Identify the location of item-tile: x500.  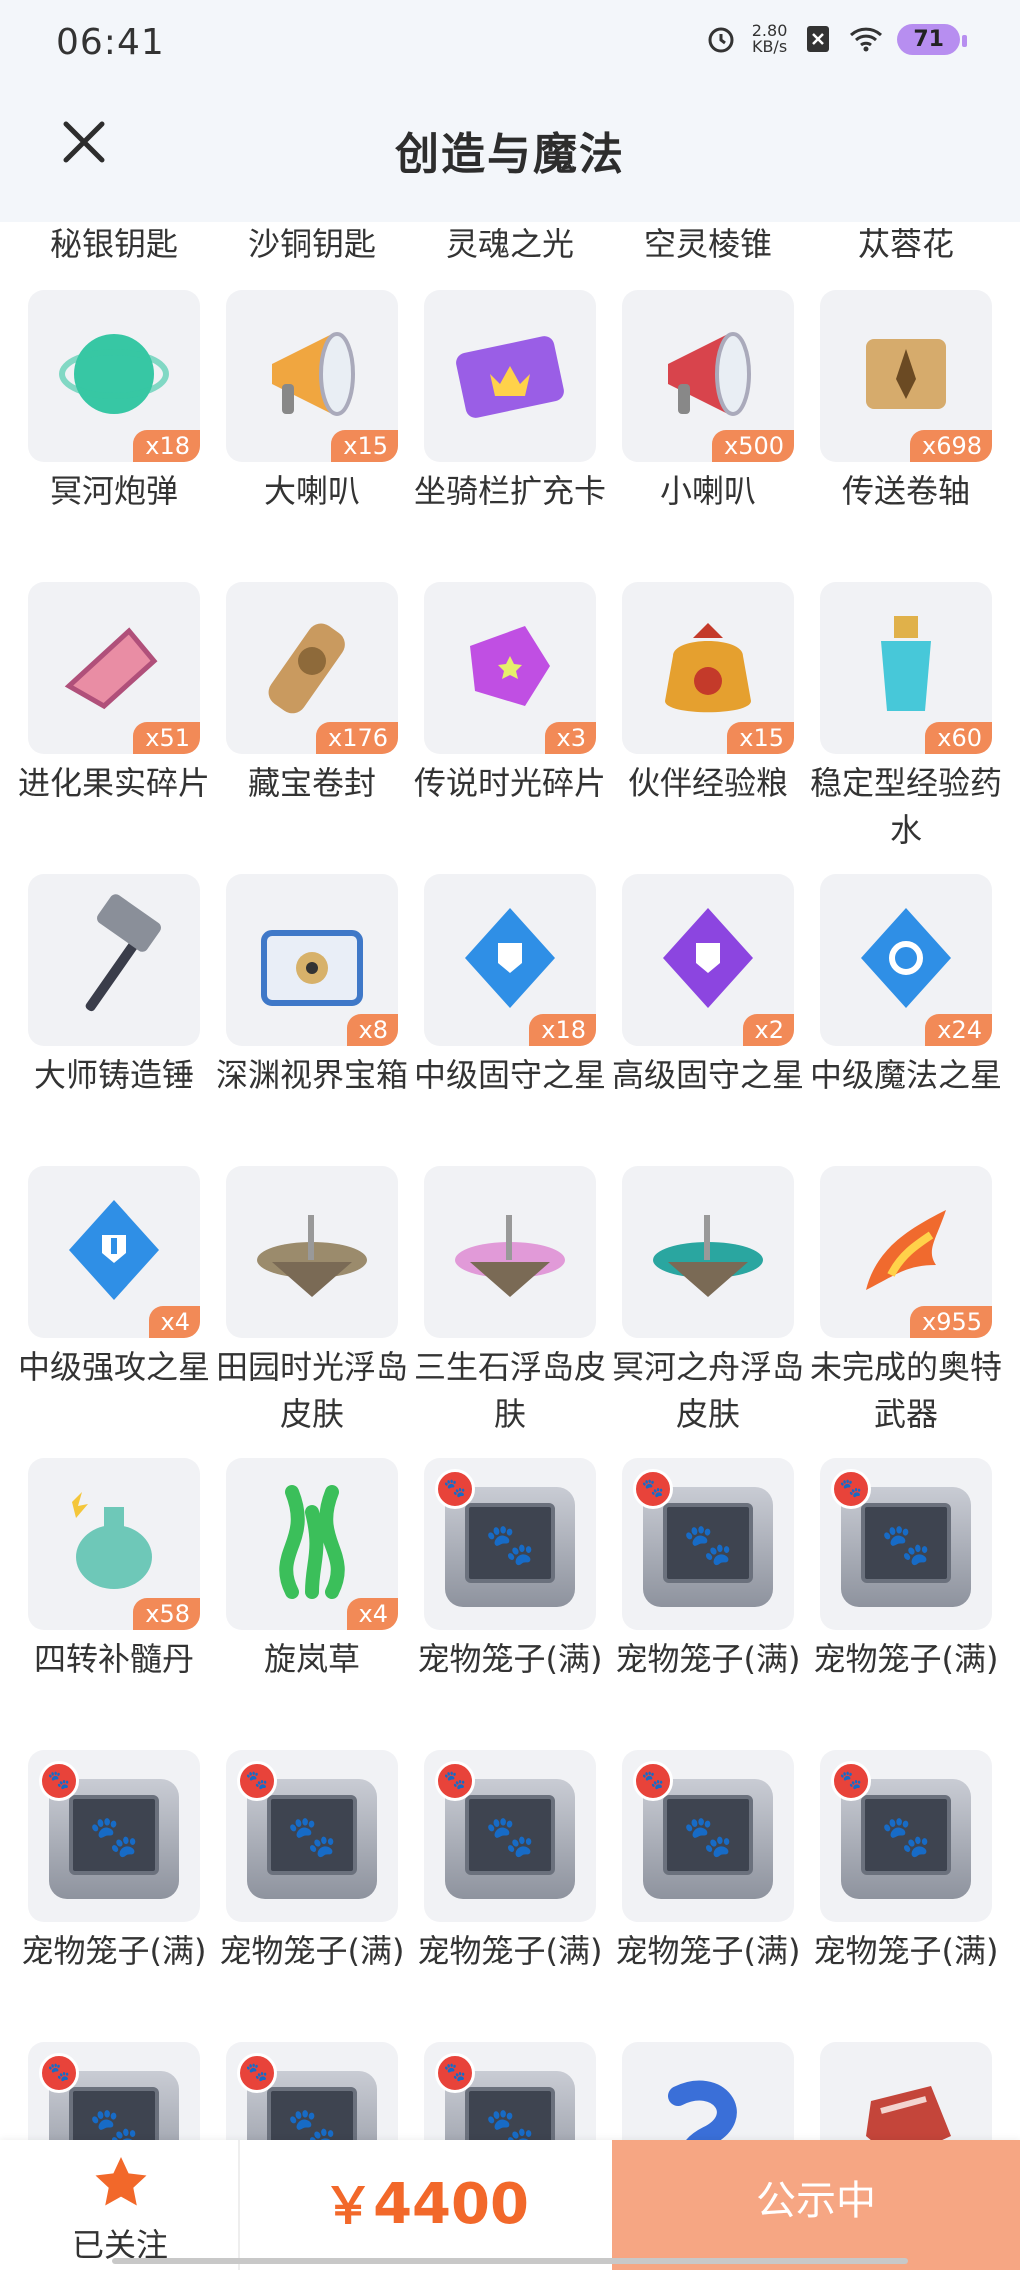
(708, 376).